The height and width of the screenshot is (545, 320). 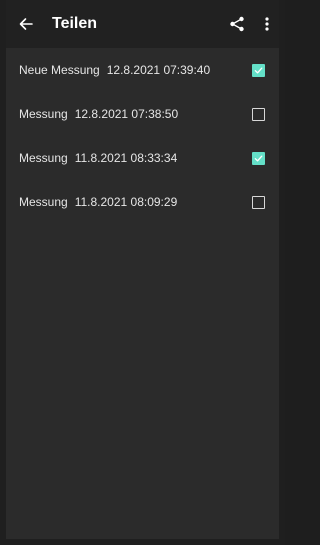 I want to click on measurement-label: Messung 11.8.2021 08:33:34, so click(x=135, y=158).